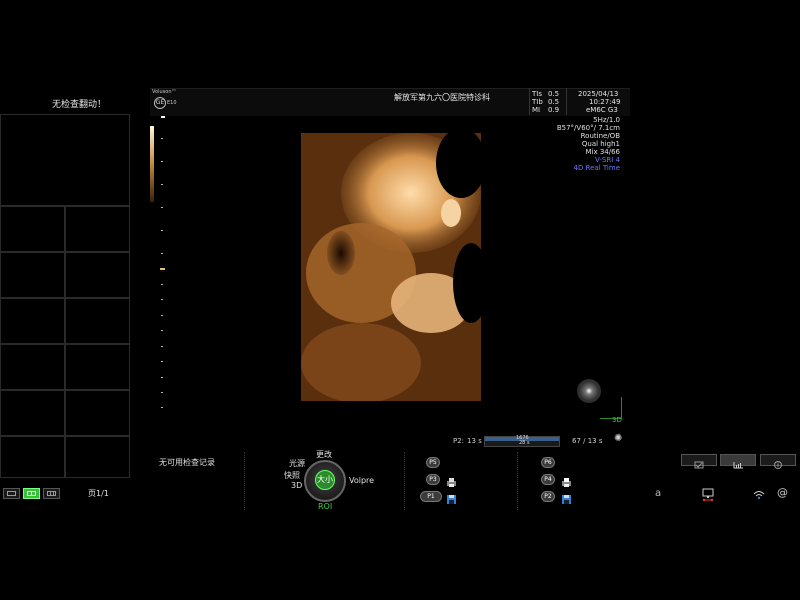 Image resolution: width=800 pixels, height=600 pixels. What do you see at coordinates (187, 462) in the screenshot?
I see `no-exam-records: 无可用检查记录` at bounding box center [187, 462].